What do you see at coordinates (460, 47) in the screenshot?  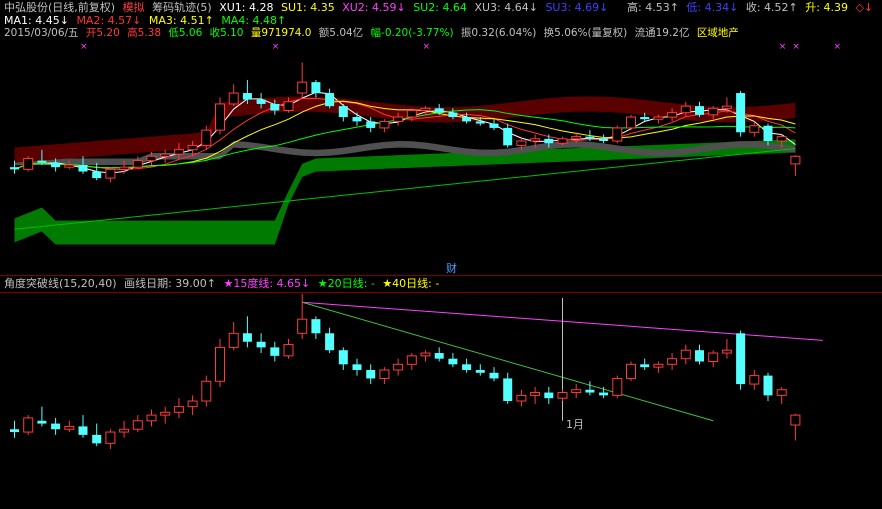 I see `x-markers: × × × × × ×` at bounding box center [460, 47].